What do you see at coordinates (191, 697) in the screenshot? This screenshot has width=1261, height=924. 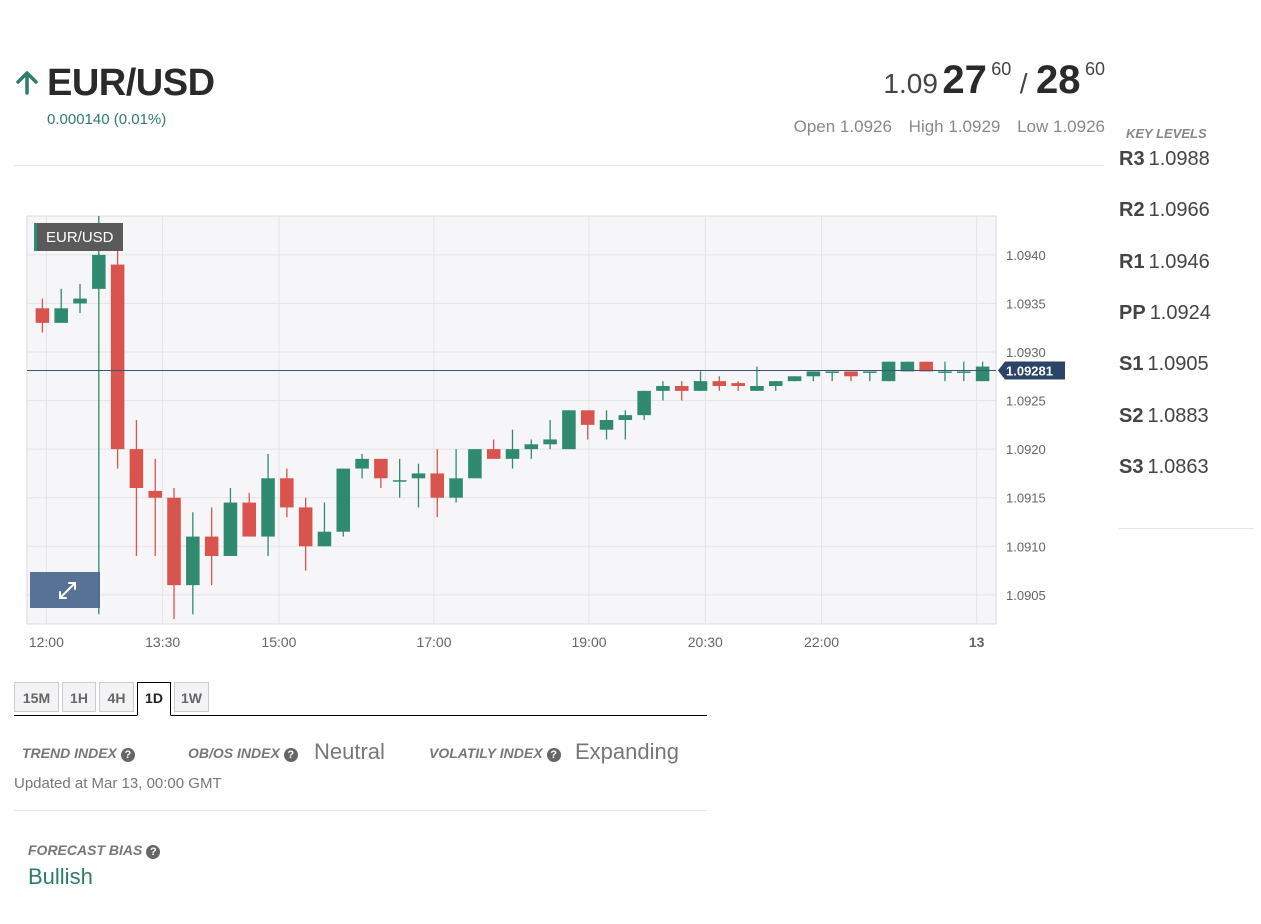 I see `tab-1w: 1W` at bounding box center [191, 697].